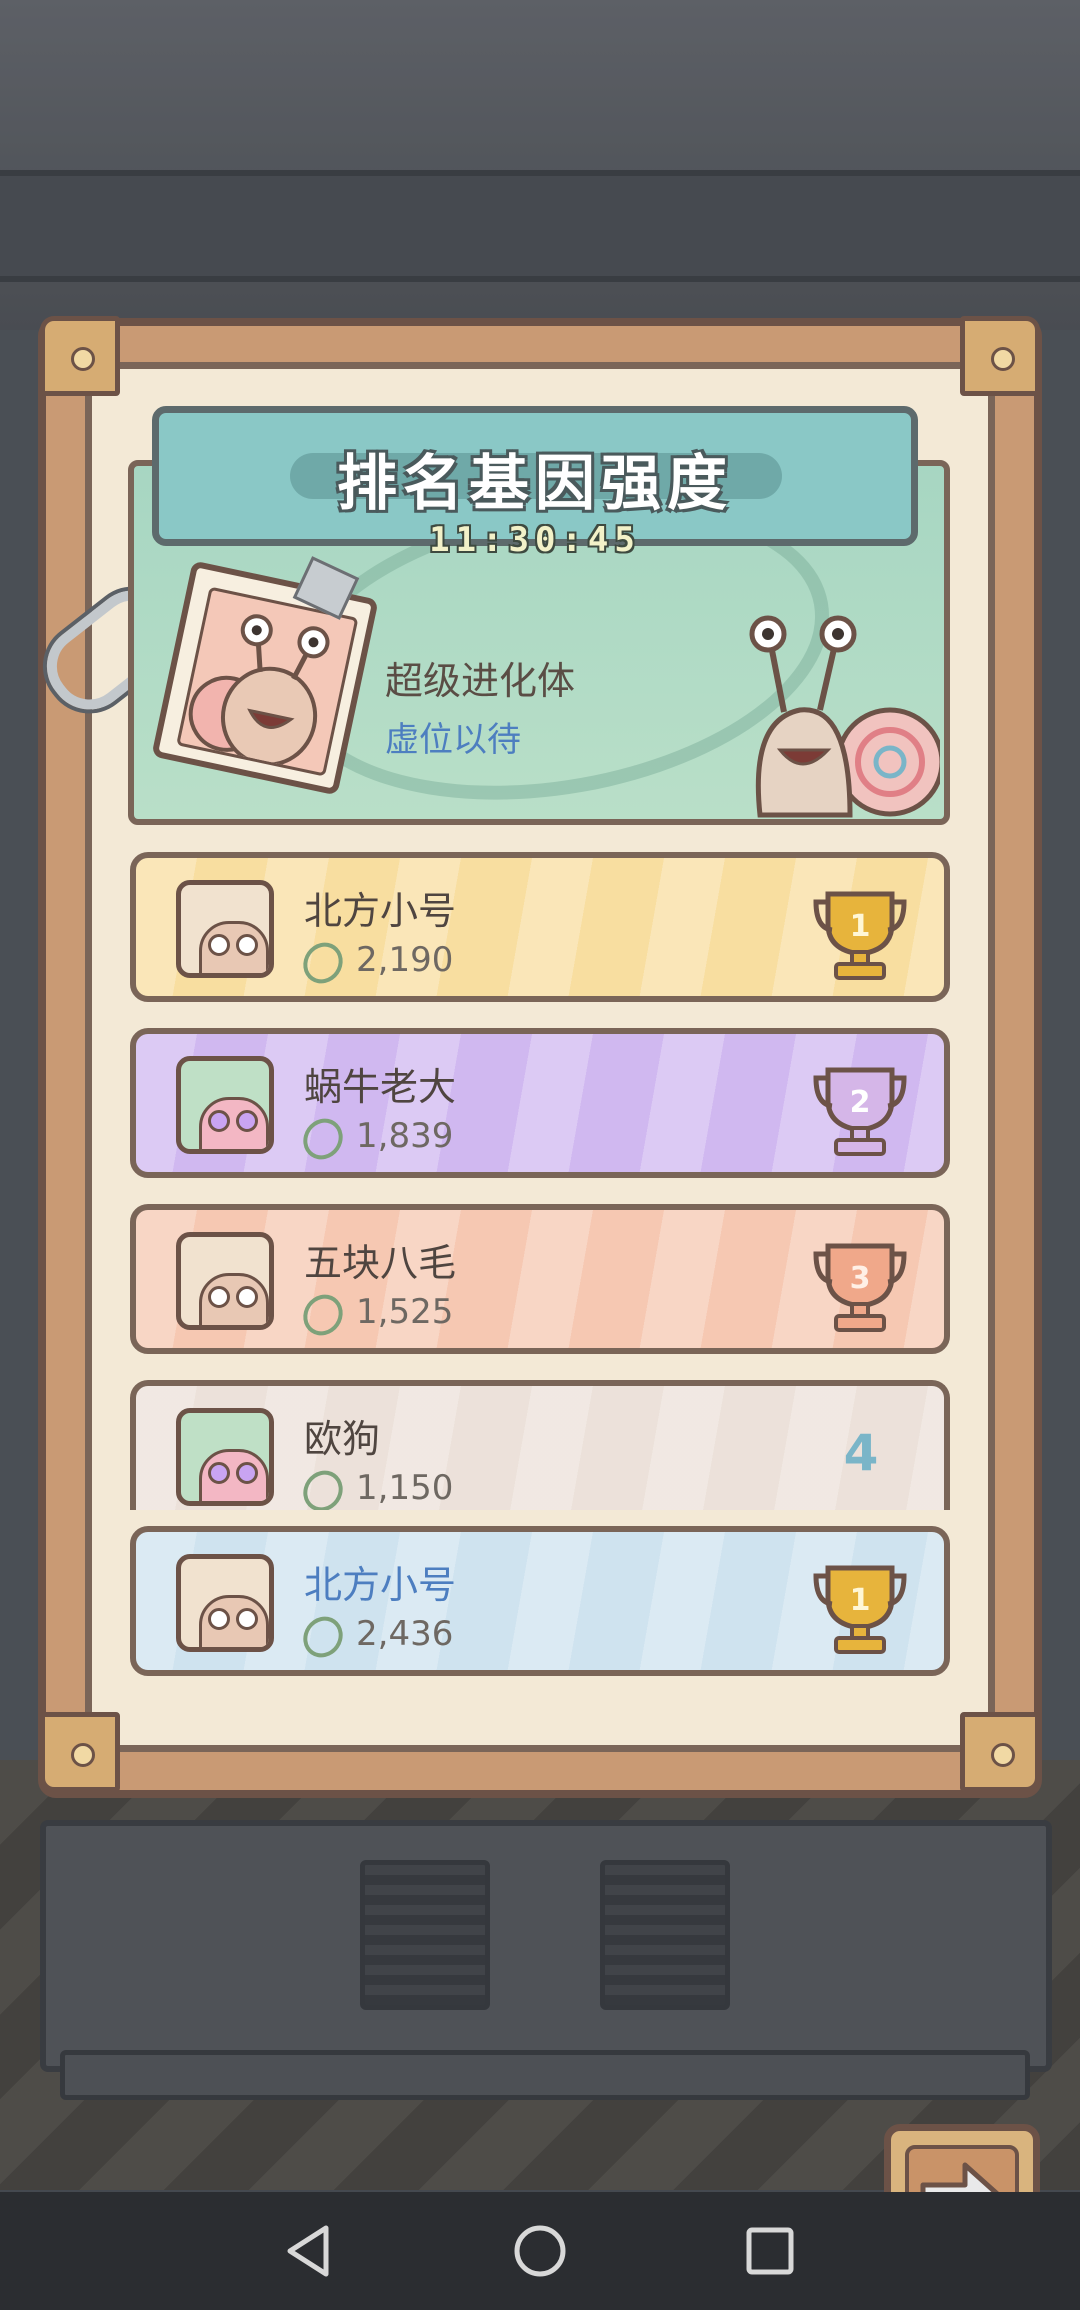  I want to click on back-triangle-icon, so click(309, 2251).